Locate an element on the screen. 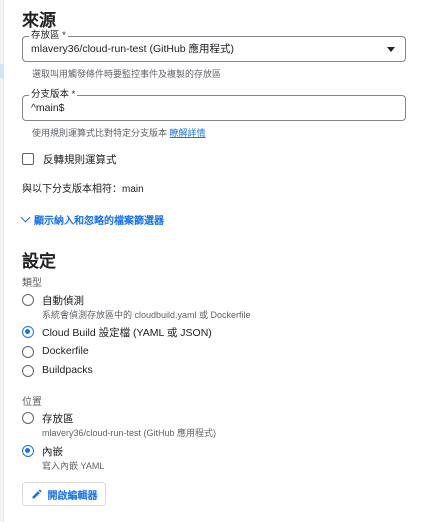 Image resolution: width=439 pixels, height=522 pixels. settings-heading: 設定 is located at coordinates (39, 261).